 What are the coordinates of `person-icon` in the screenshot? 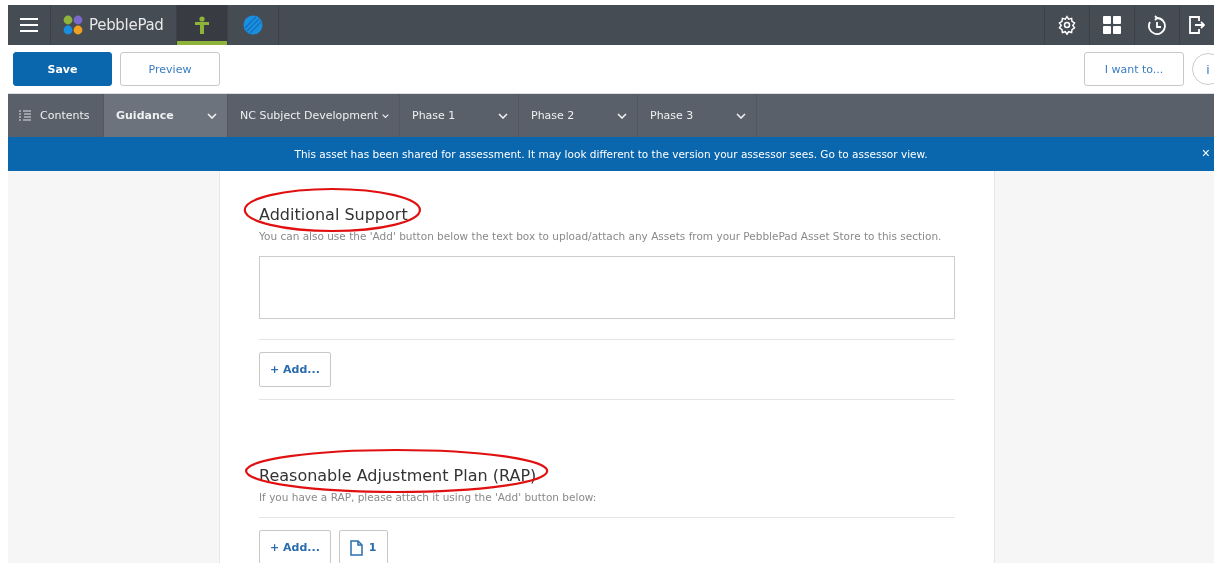 It's located at (201, 25).